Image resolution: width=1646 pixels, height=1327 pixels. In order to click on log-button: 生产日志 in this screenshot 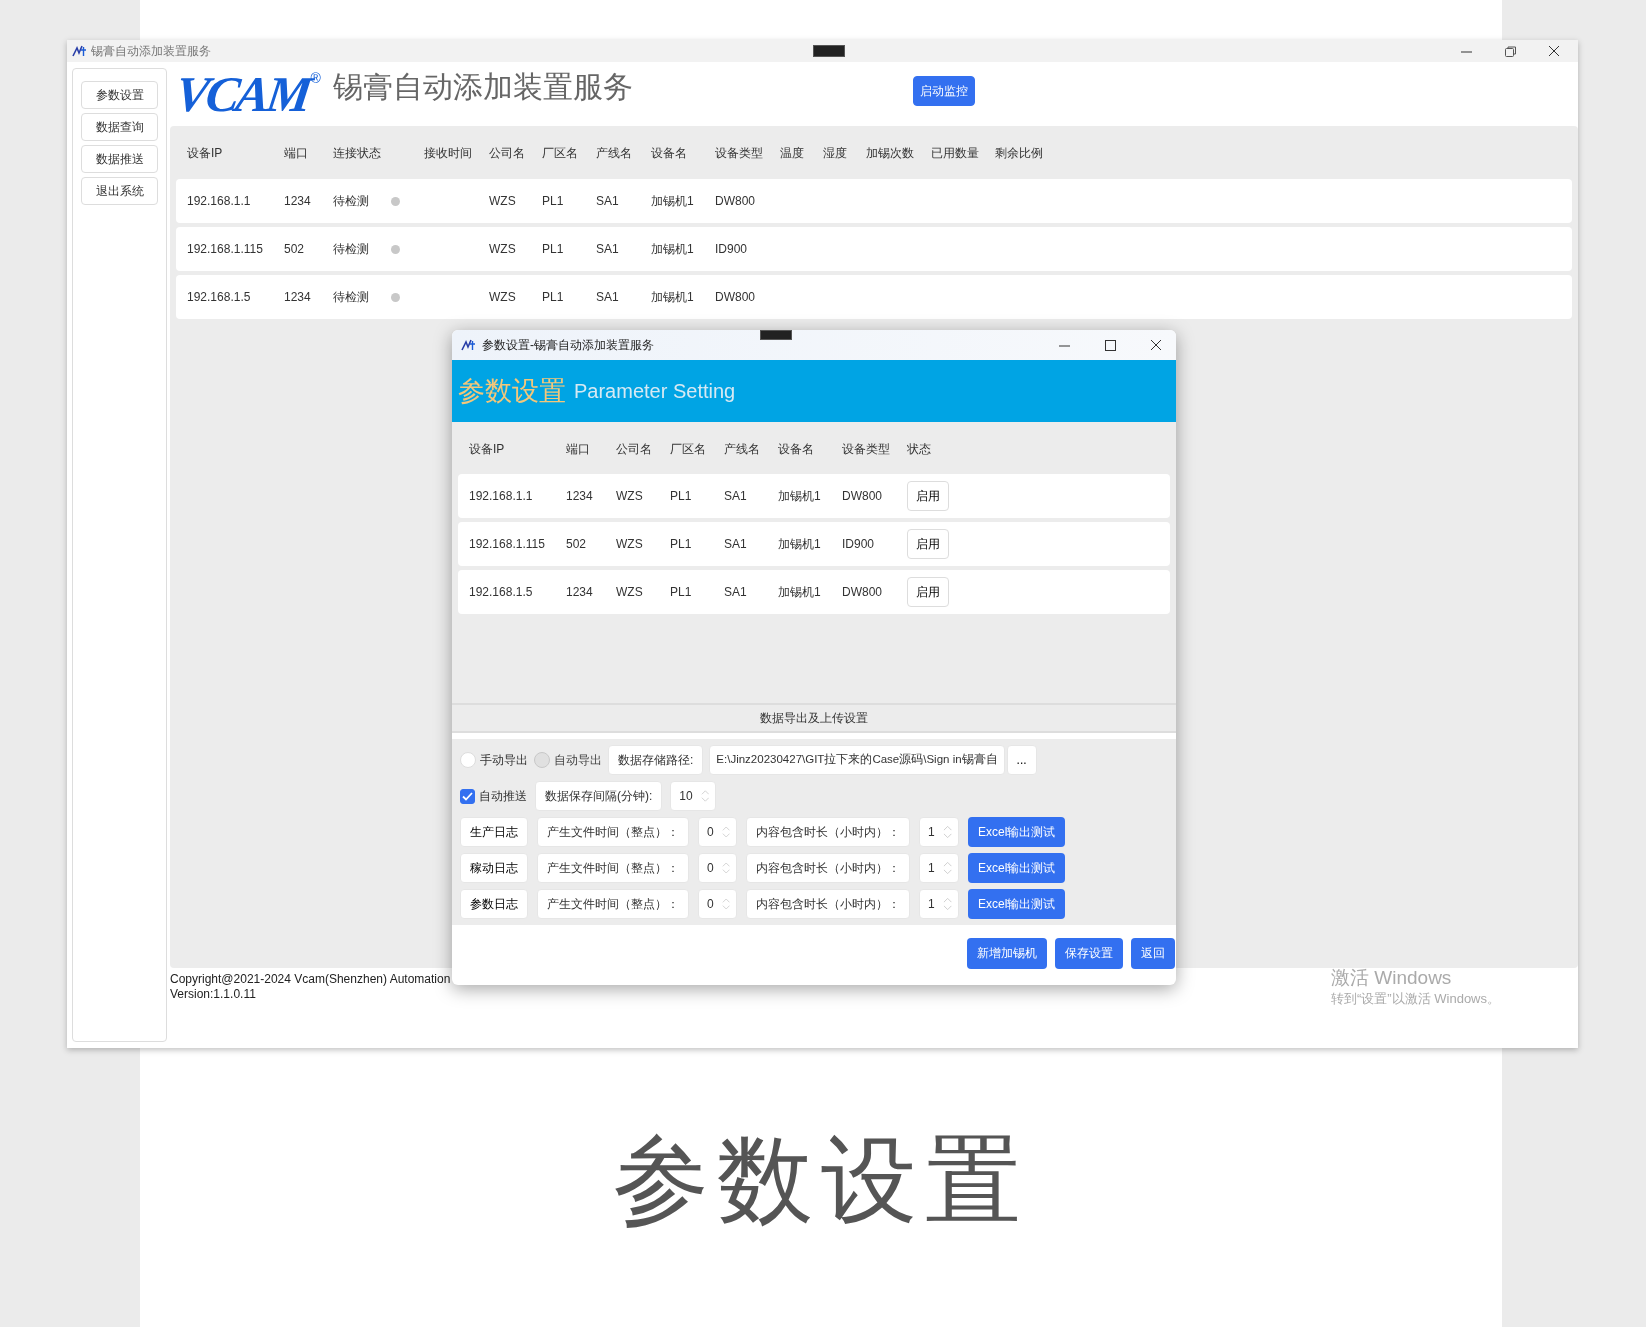, I will do `click(494, 832)`.